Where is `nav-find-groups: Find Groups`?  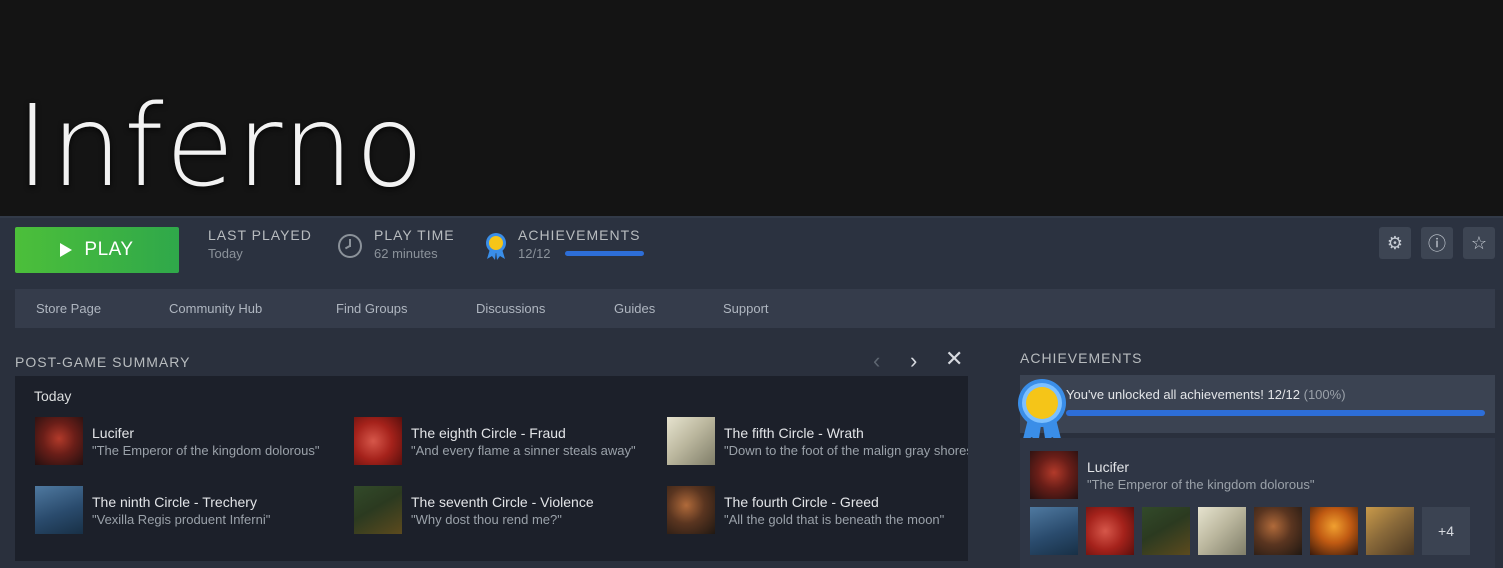 nav-find-groups: Find Groups is located at coordinates (372, 308).